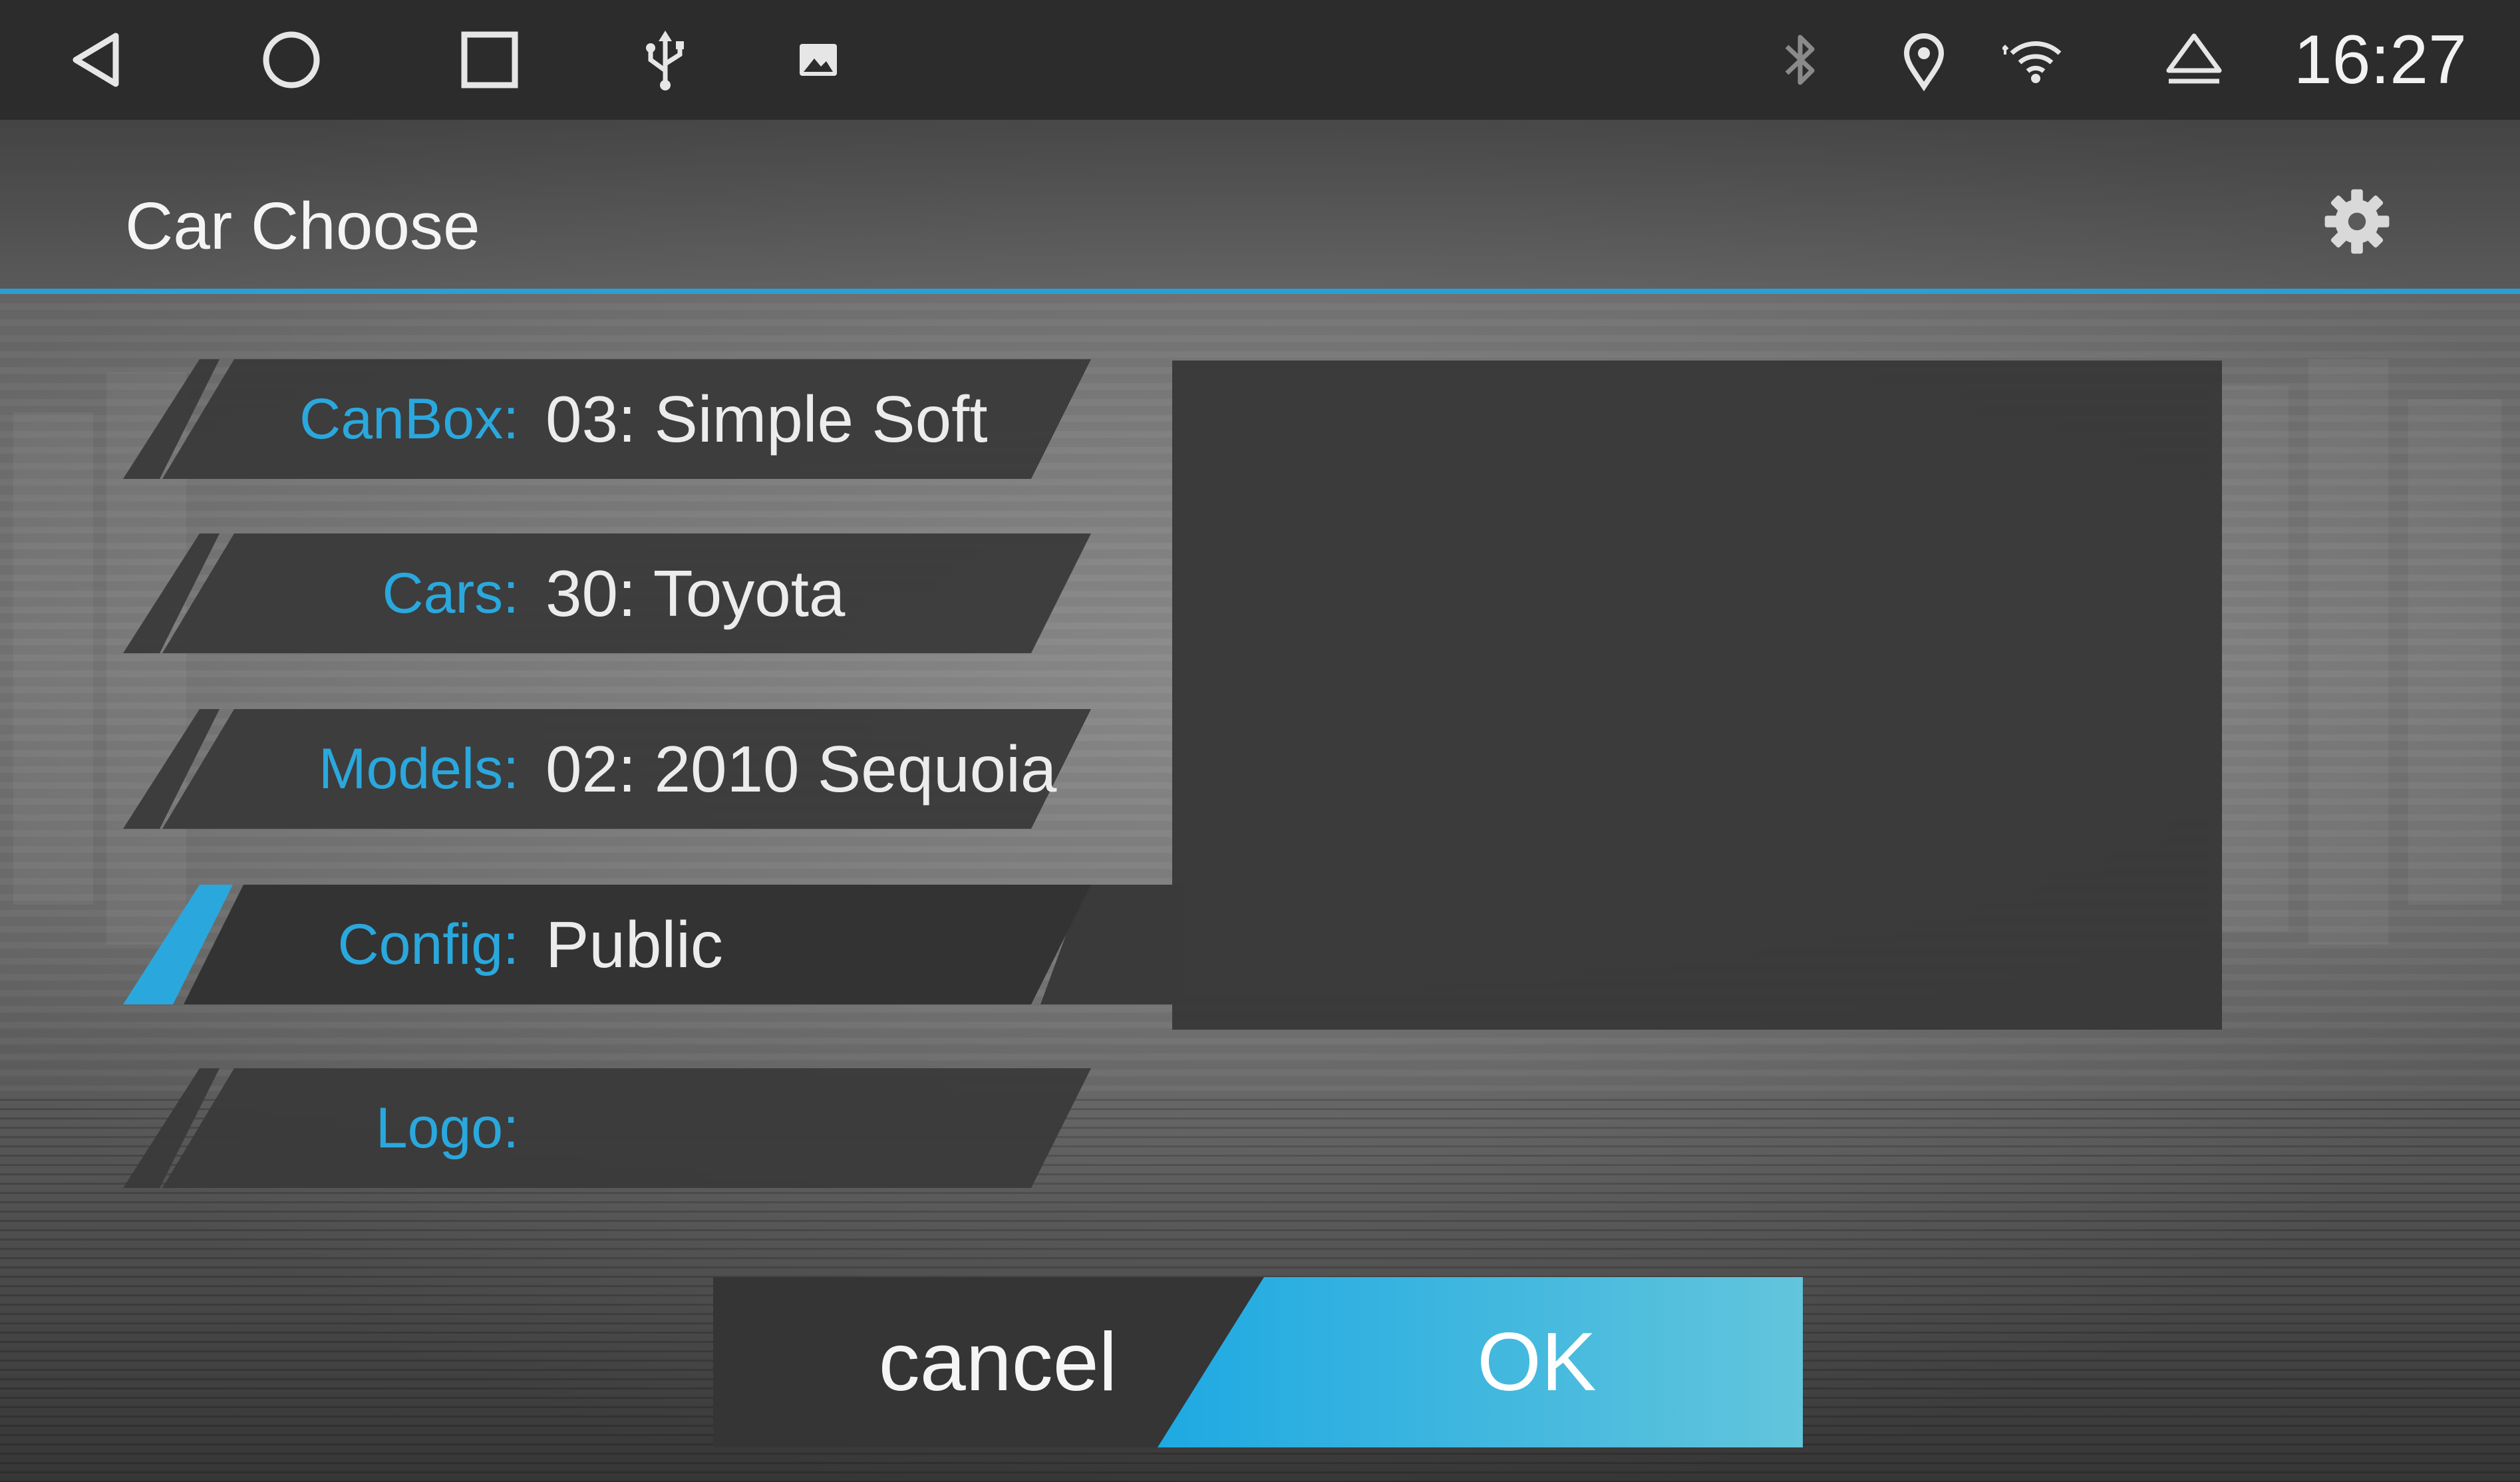  I want to click on row-label-canbox: CanBox:, so click(409, 419).